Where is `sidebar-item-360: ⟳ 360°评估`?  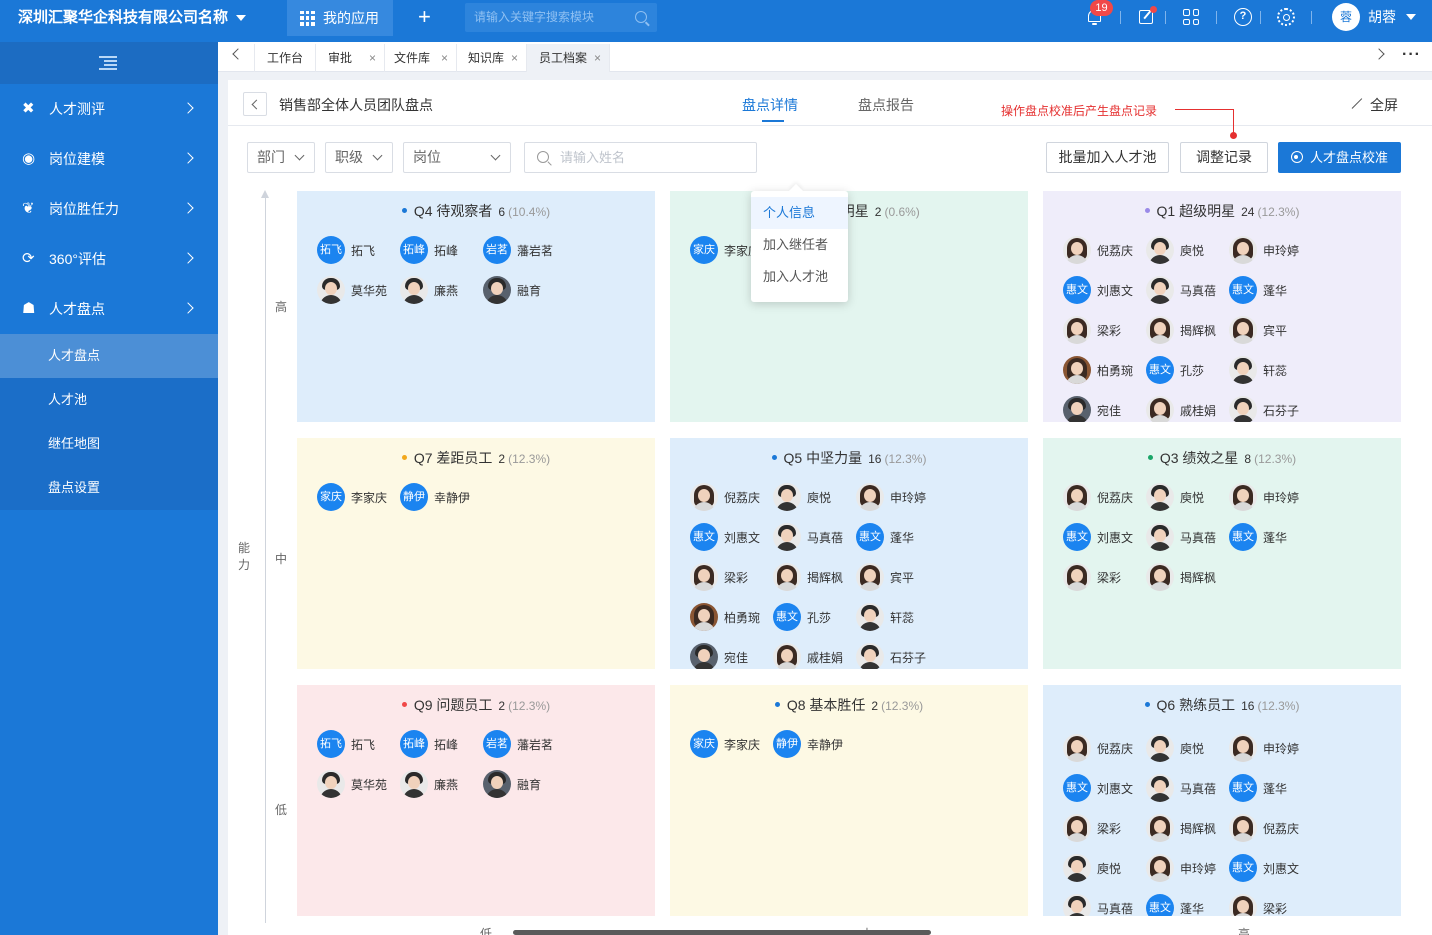 sidebar-item-360: ⟳ 360°评估 is located at coordinates (109, 259).